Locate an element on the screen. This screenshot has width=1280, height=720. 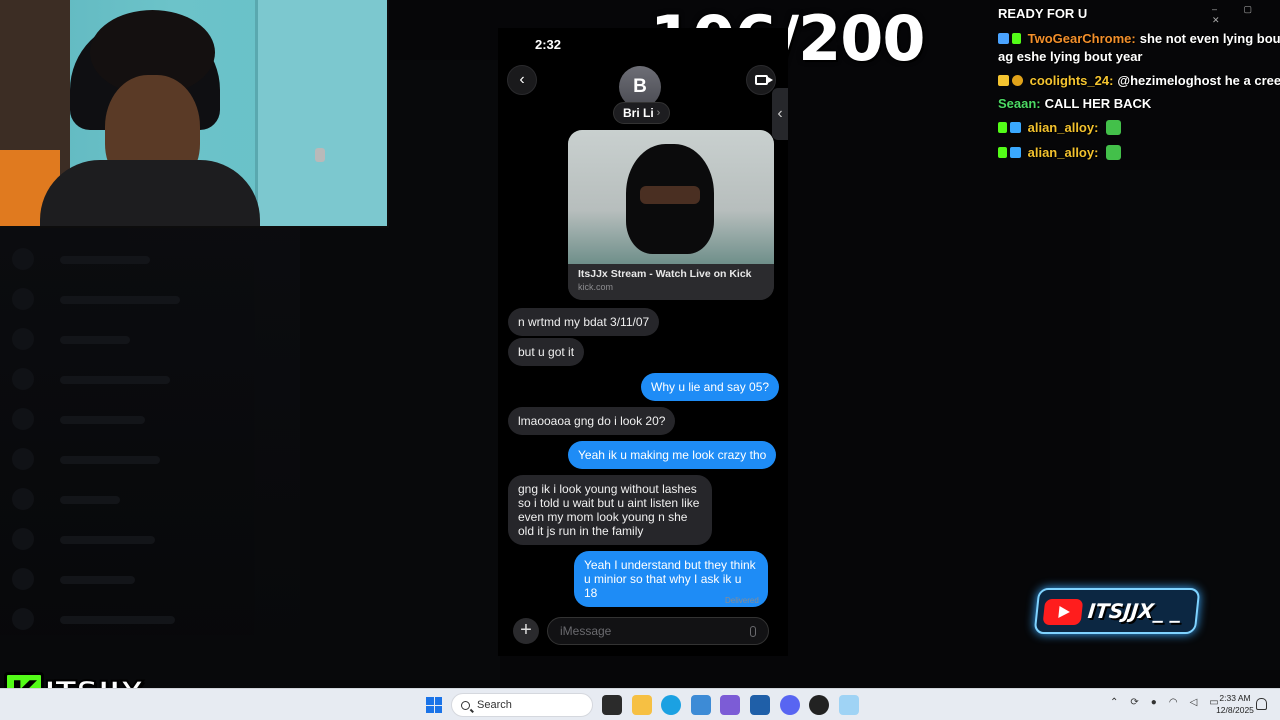
youtube-channel-name: ITSJJX_ _ is located at coordinates (1134, 611).